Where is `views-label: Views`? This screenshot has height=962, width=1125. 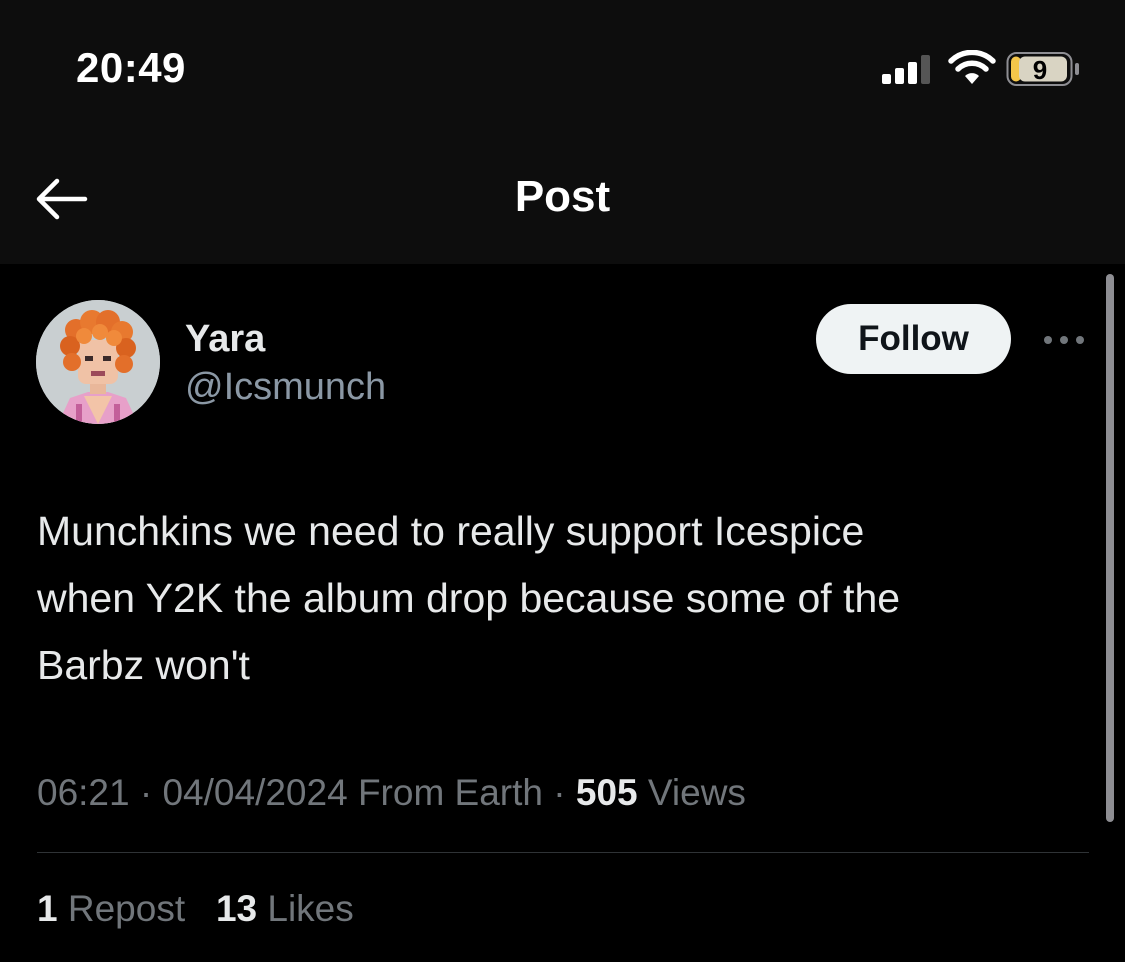 views-label: Views is located at coordinates (696, 792).